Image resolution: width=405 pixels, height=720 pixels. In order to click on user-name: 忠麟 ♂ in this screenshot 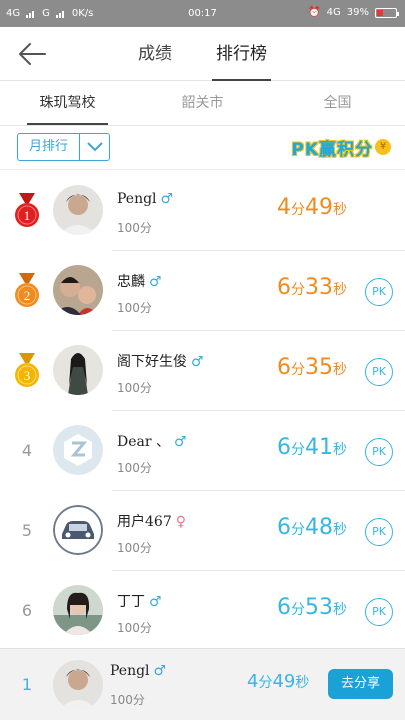, I will do `click(139, 282)`.